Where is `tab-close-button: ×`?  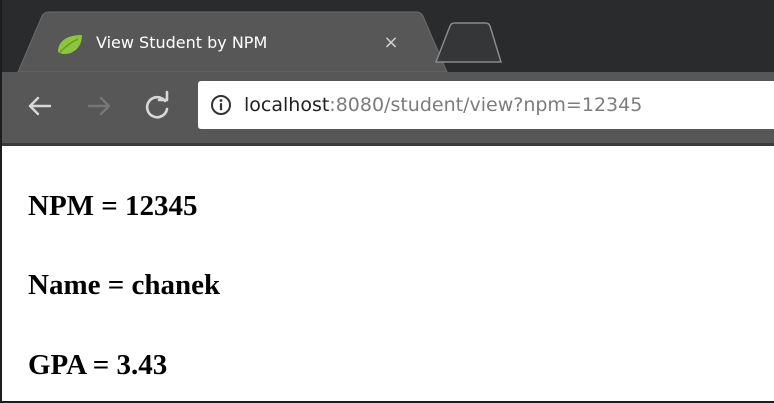 tab-close-button: × is located at coordinates (391, 43).